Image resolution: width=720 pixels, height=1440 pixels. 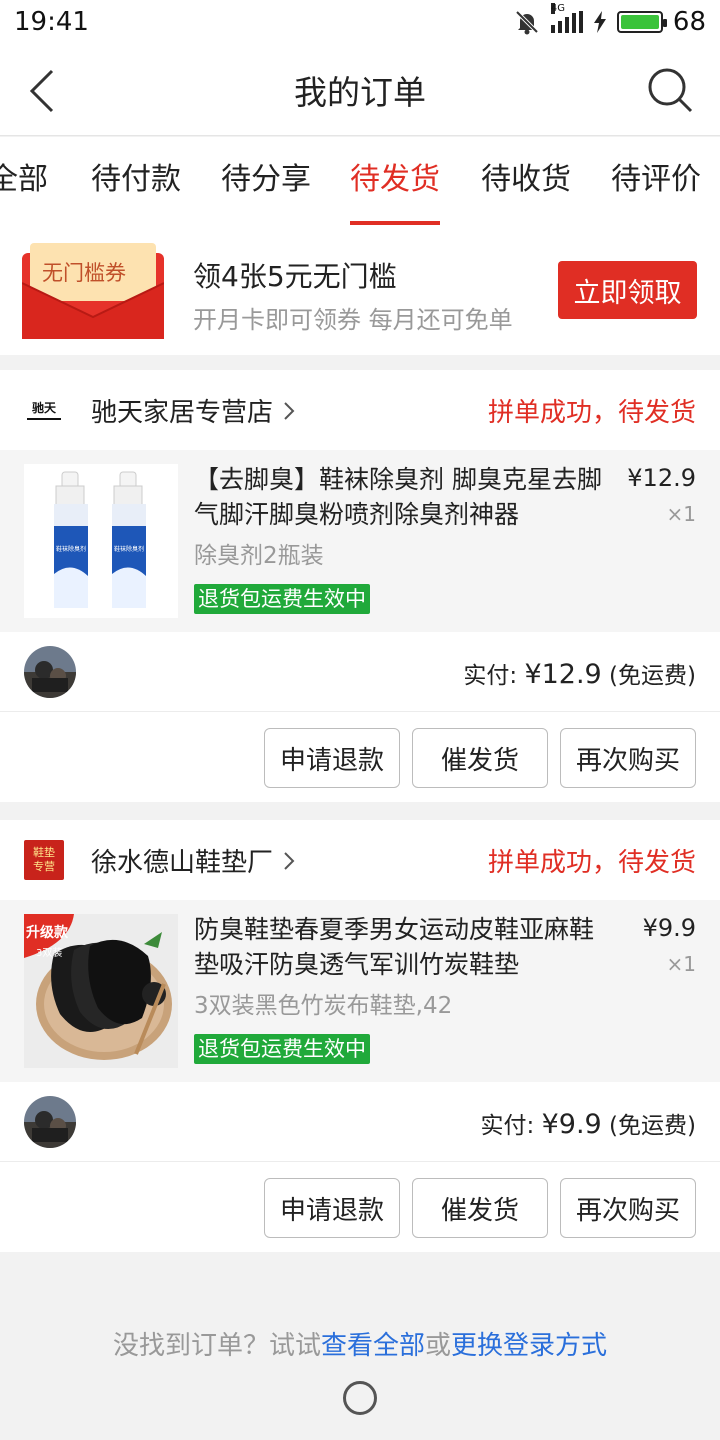 What do you see at coordinates (438, 1346) in the screenshot?
I see `tip-middle: 或` at bounding box center [438, 1346].